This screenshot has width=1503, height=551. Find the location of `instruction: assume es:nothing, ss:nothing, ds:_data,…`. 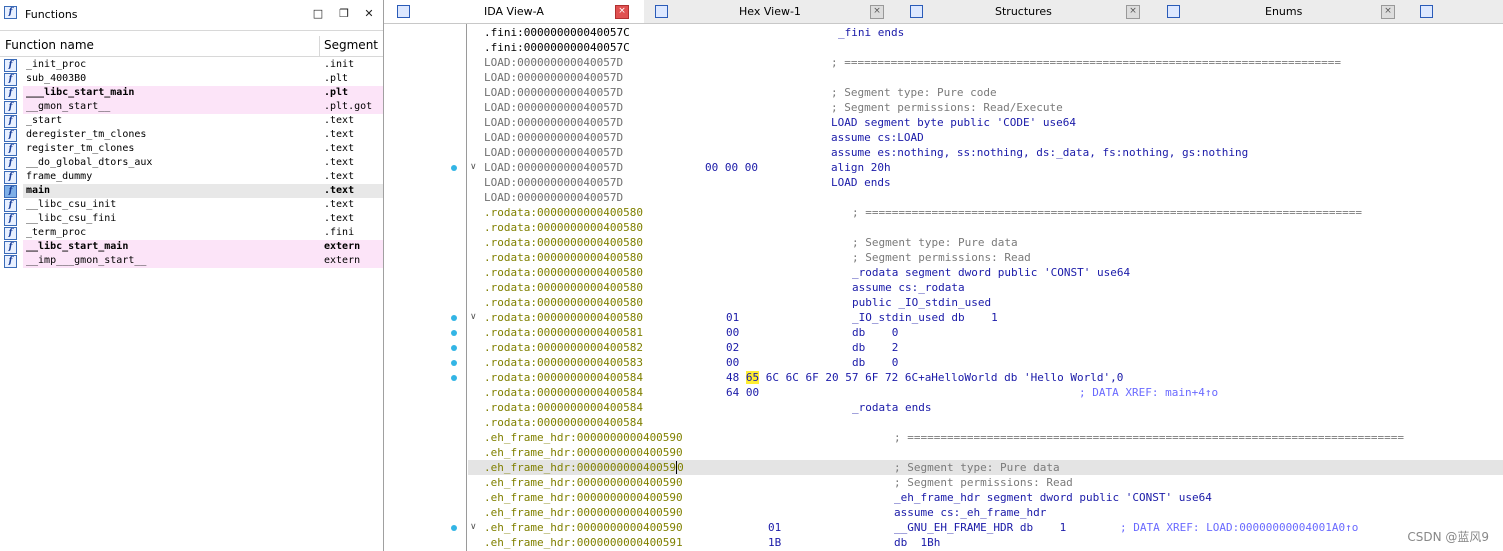

instruction: assume es:nothing, ss:nothing, ds:_data,… is located at coordinates (1040, 152).